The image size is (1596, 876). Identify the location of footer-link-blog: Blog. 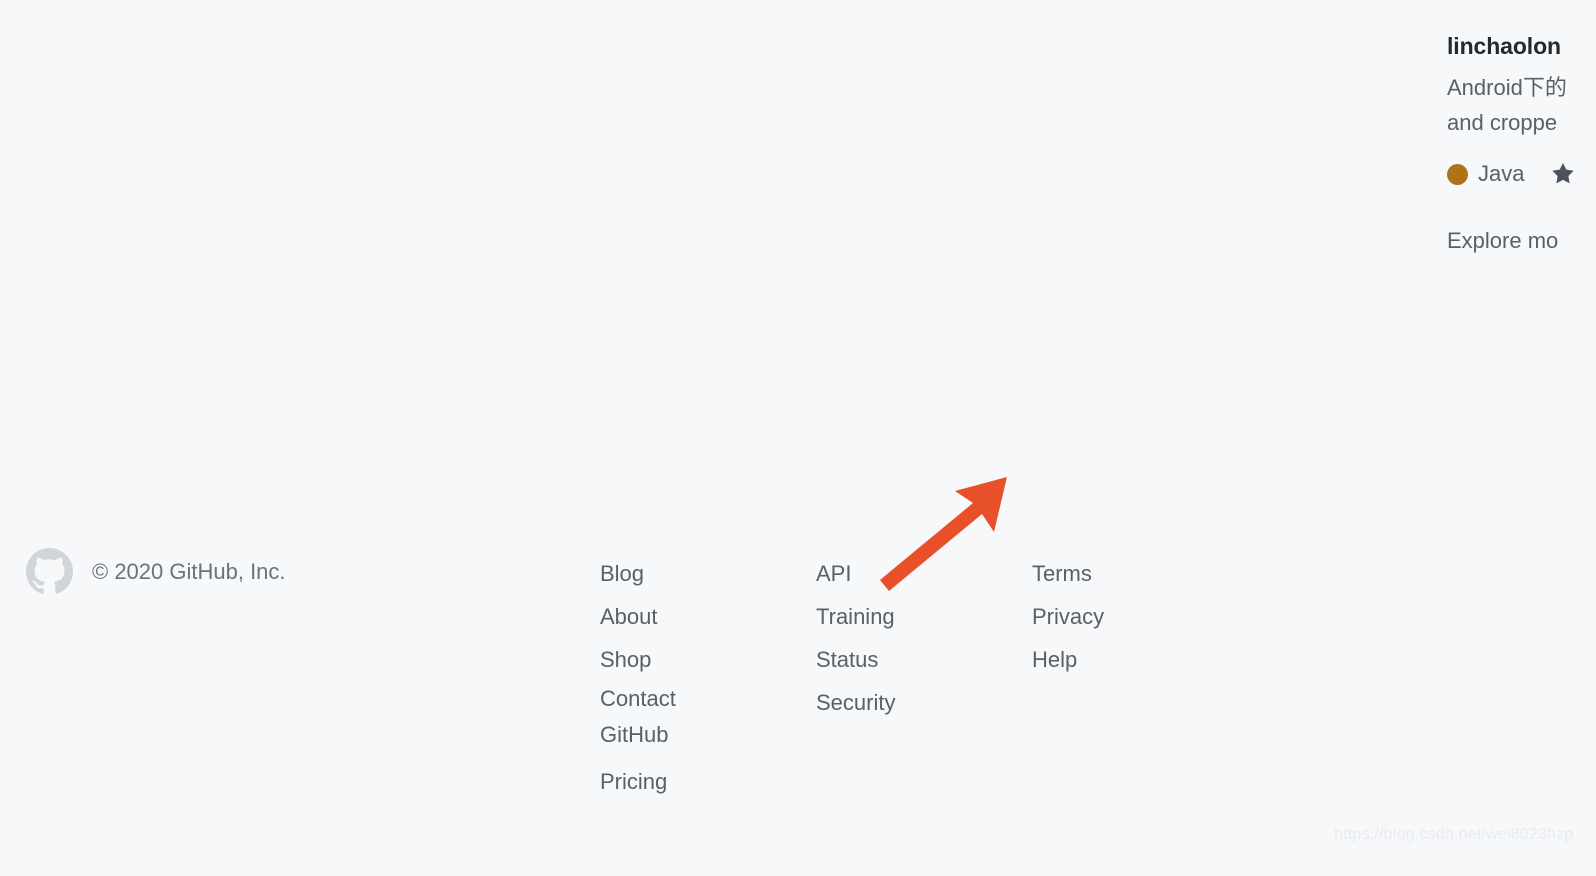
(660, 573).